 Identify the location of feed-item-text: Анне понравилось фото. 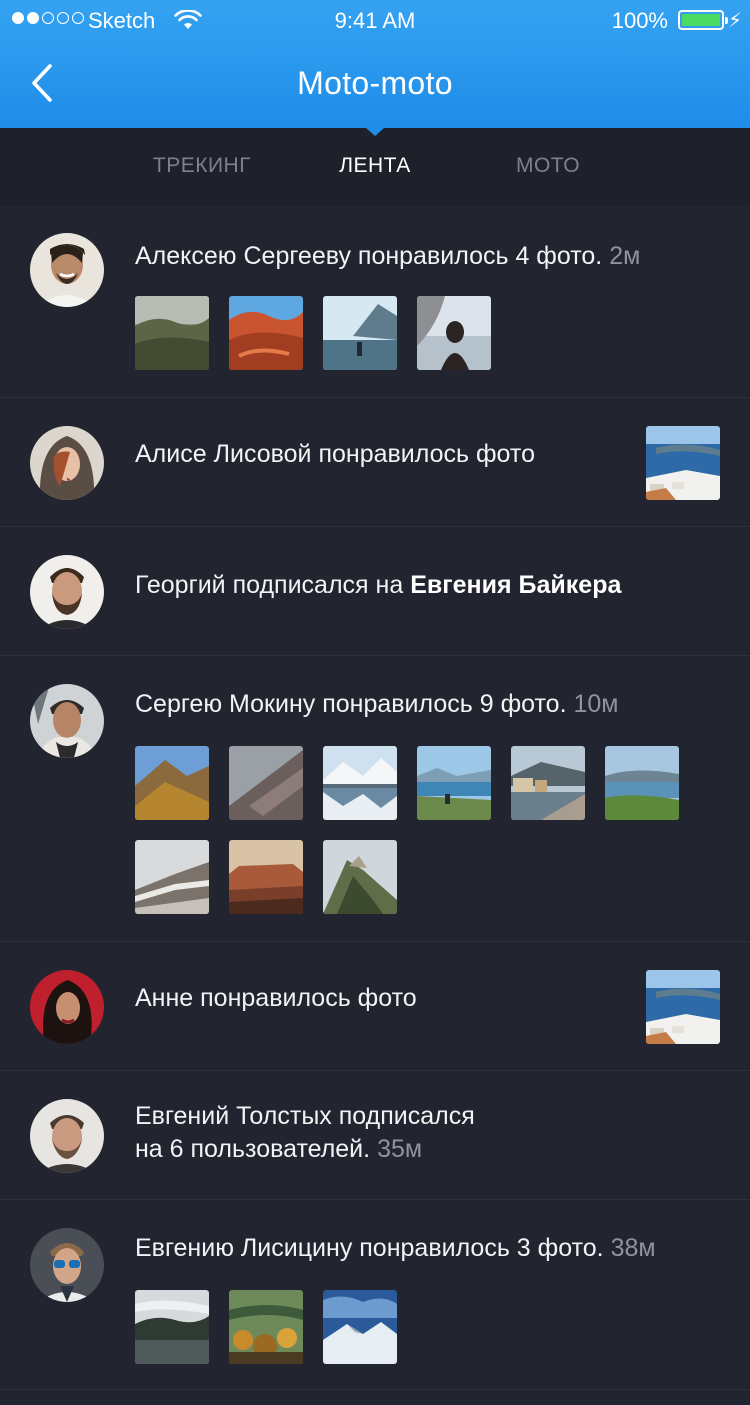
(276, 998).